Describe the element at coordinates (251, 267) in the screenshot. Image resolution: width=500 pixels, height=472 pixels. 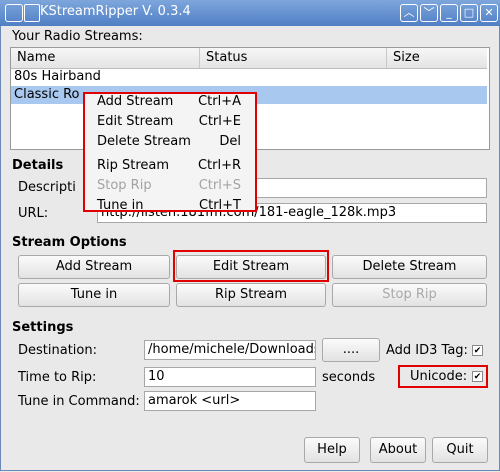
I see `edit-stream-button: Edit Stream` at that location.